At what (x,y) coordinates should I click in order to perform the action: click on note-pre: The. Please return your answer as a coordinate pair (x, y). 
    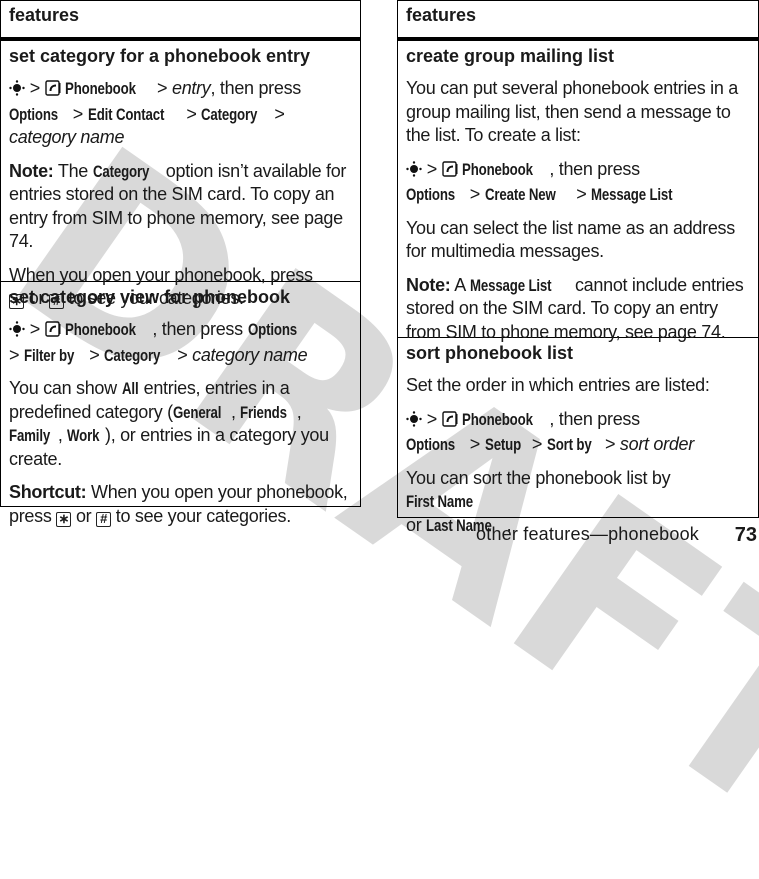
    Looking at the image, I should click on (73, 170).